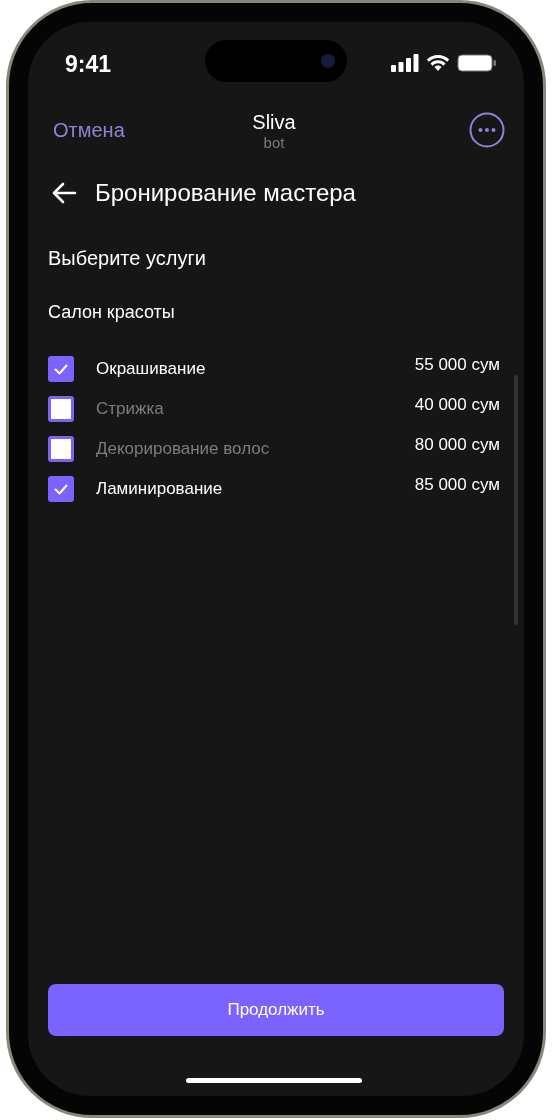 This screenshot has width=552, height=1120. I want to click on status-time: 9:41, so click(88, 64).